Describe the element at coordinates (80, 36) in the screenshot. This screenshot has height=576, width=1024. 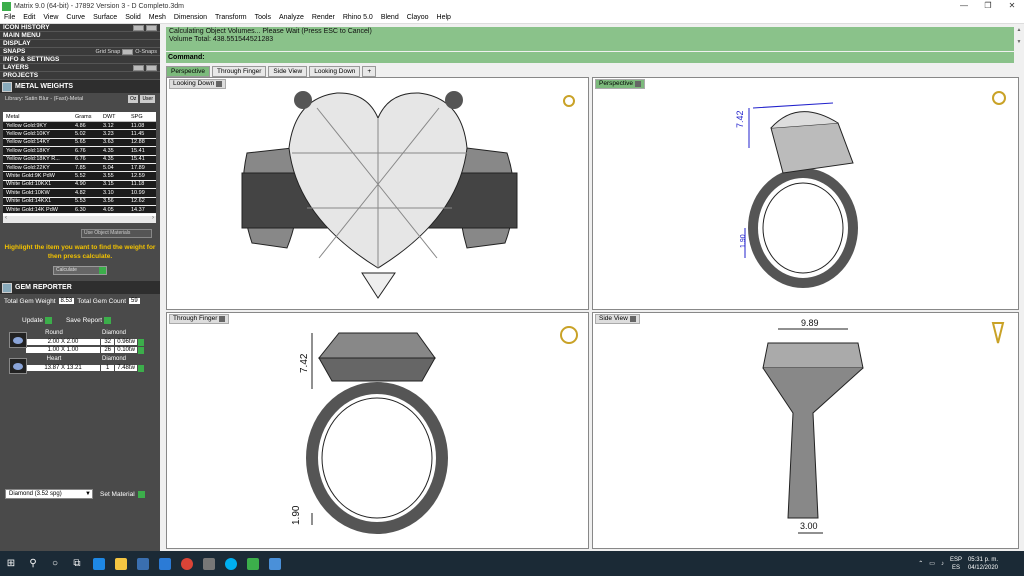
I see `section-main-menu: MAIN MENU` at that location.